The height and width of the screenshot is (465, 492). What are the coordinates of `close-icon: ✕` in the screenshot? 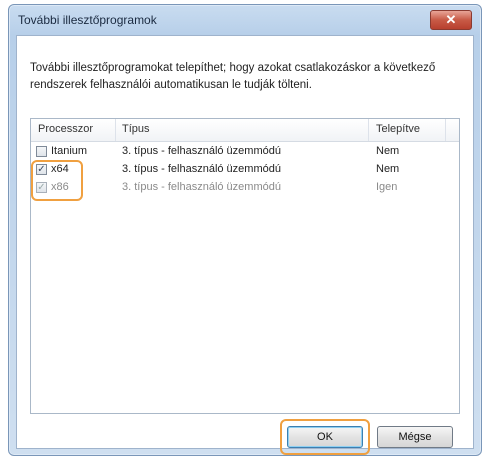 It's located at (451, 19).